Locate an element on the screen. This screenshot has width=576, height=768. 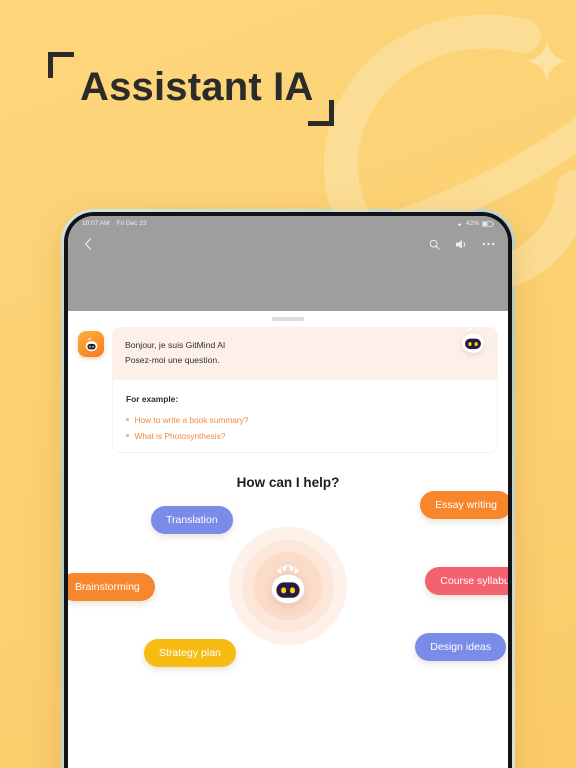
page-title: Assistant IA is located at coordinates (197, 87).